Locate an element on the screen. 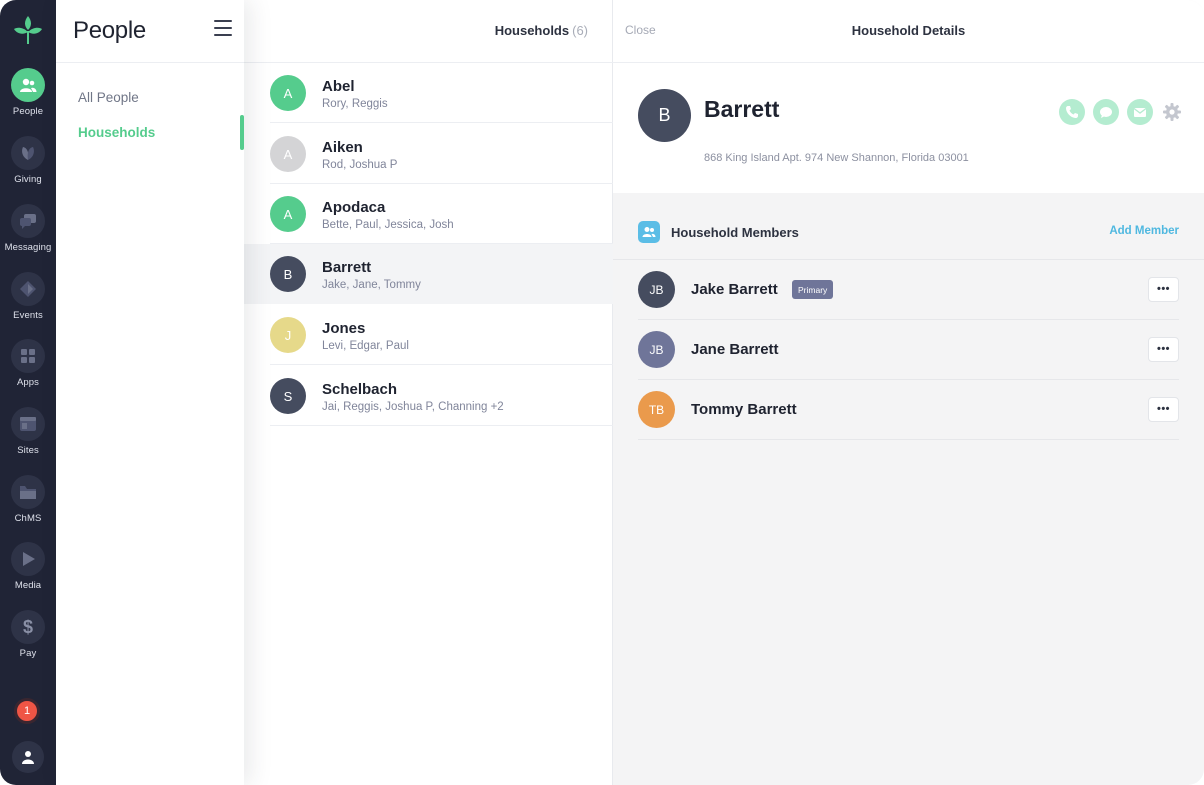 This screenshot has width=1204, height=785. household-row-barrett: B Barrett Jake, Jane, Tommy is located at coordinates (428, 274).